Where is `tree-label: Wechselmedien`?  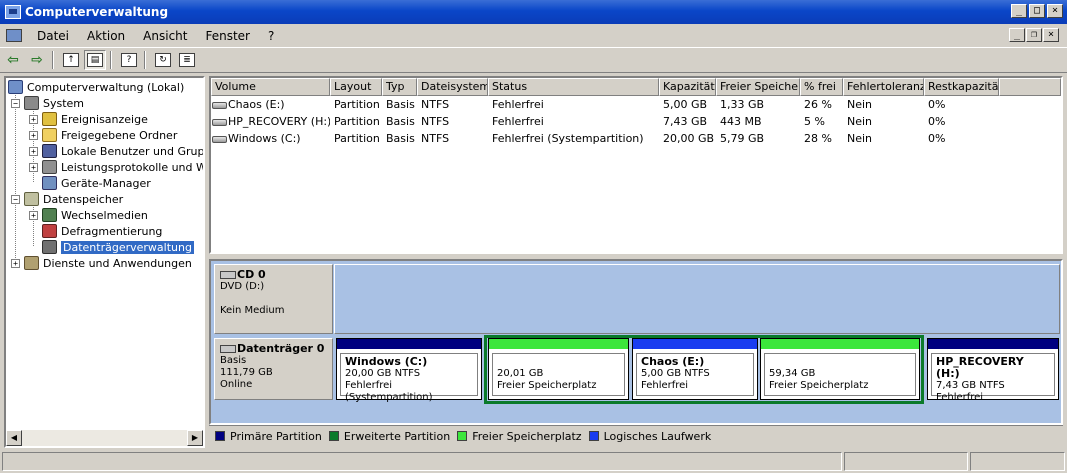
tree-label: Wechselmedien is located at coordinates (104, 215).